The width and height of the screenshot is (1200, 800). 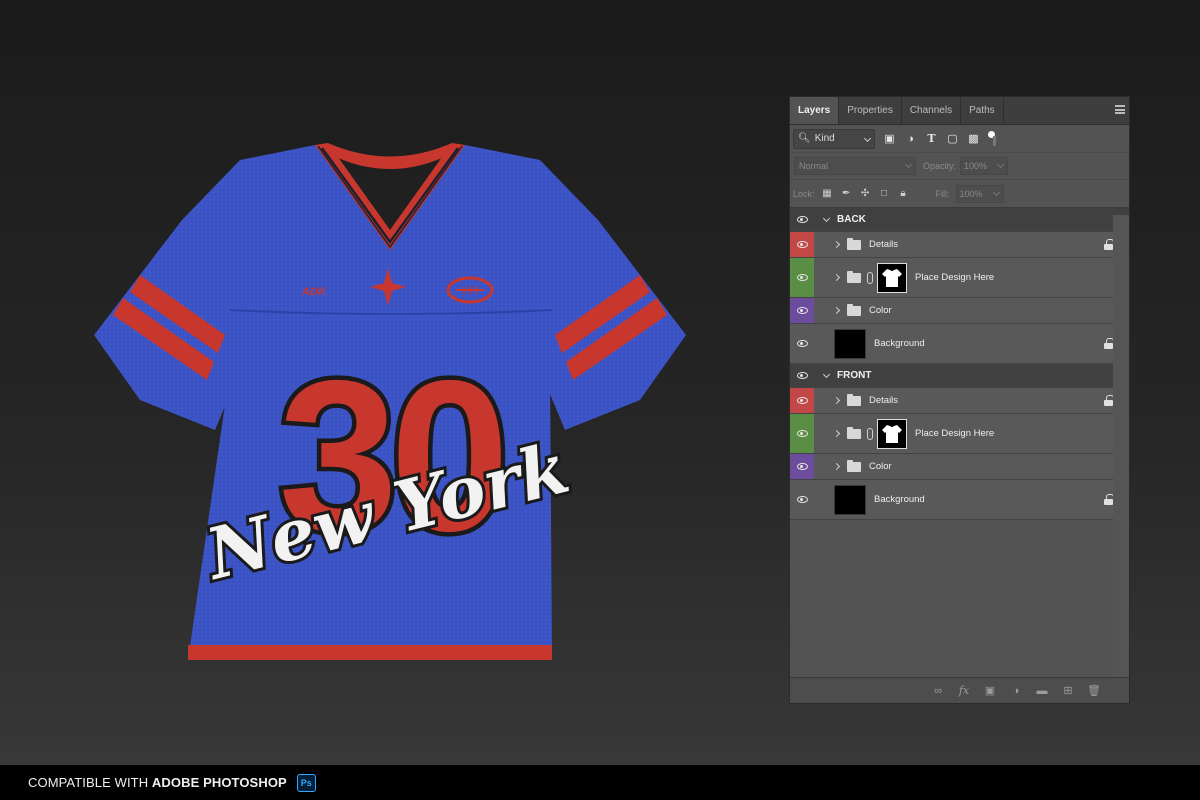 I want to click on layer-group-front: FRONT, so click(x=959, y=376).